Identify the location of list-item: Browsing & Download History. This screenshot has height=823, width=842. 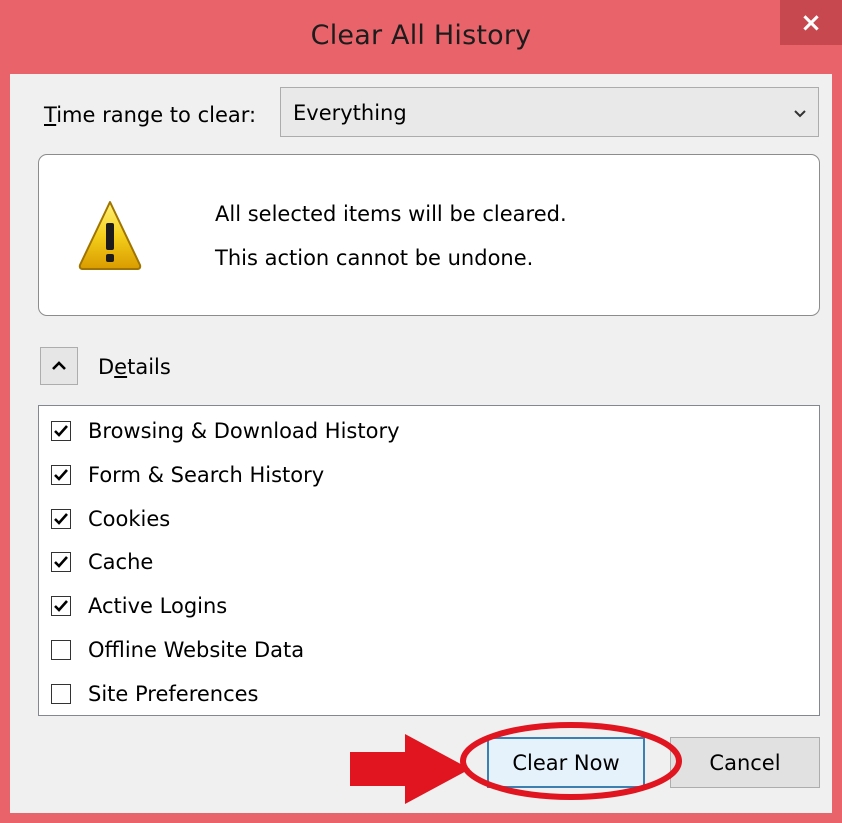
(225, 431).